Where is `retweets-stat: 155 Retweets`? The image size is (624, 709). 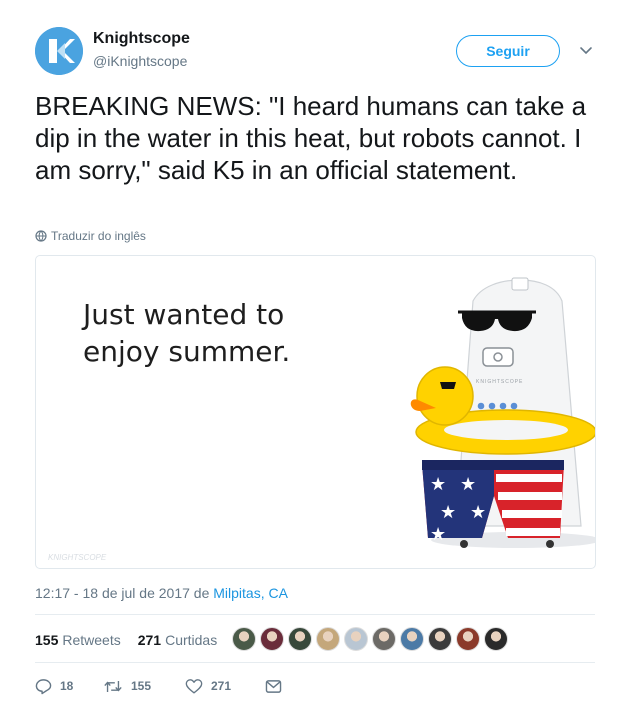
retweets-stat: 155 Retweets is located at coordinates (78, 640).